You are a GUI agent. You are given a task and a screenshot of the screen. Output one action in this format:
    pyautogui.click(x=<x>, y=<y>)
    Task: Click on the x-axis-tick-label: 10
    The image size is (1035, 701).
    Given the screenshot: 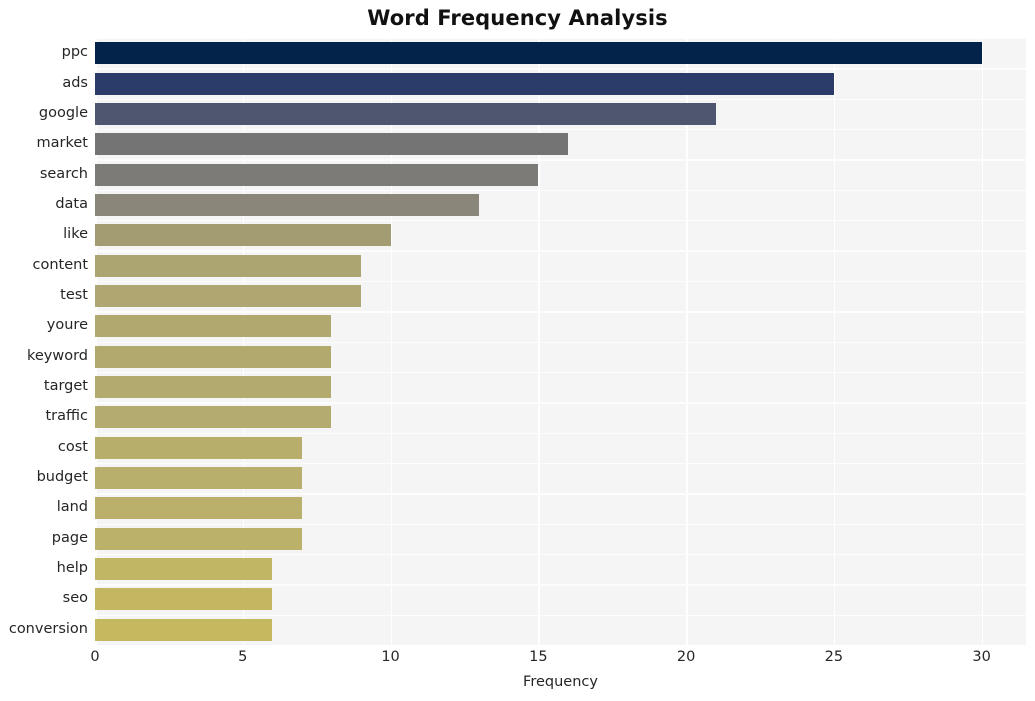 What is the action you would take?
    pyautogui.click(x=390, y=657)
    